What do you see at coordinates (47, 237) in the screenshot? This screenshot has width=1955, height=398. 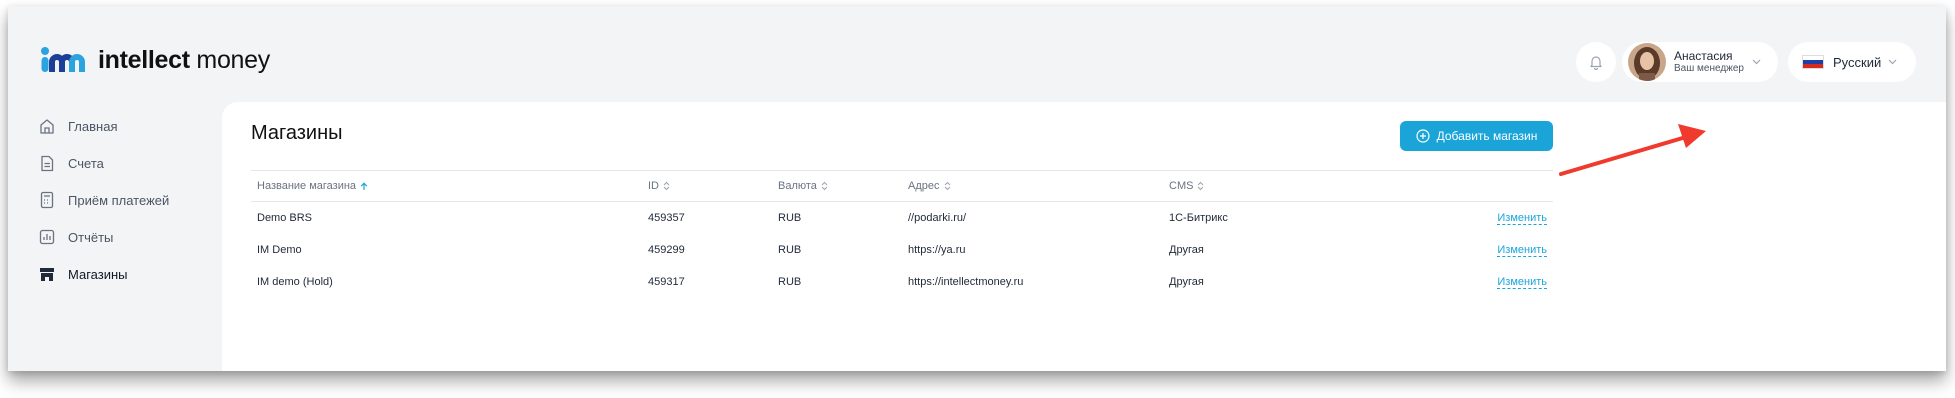 I see `chart-icon` at bounding box center [47, 237].